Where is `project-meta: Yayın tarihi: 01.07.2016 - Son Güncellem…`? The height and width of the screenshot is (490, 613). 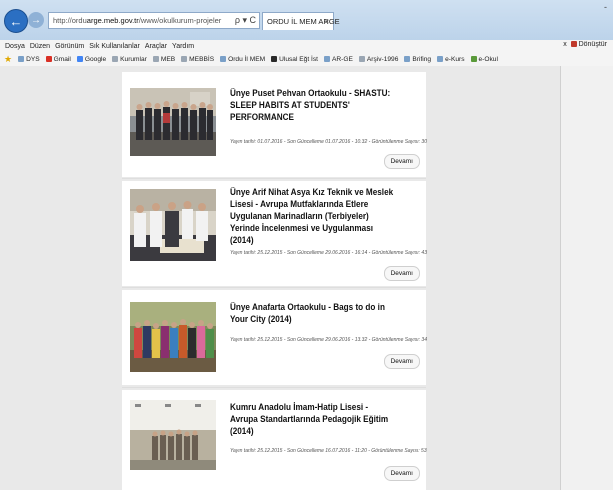
project-meta: Yayın tarihi: 01.07.2016 - Son Güncellem… is located at coordinates (328, 142).